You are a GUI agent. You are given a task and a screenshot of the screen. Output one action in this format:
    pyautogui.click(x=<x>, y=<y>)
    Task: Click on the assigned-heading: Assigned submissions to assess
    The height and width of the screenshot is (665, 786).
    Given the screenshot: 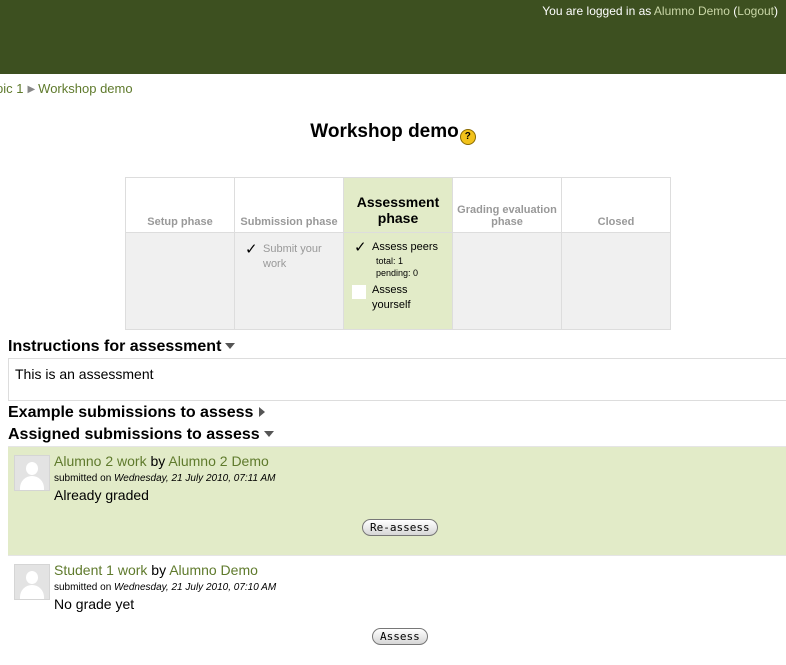 What is the action you would take?
    pyautogui.click(x=141, y=435)
    